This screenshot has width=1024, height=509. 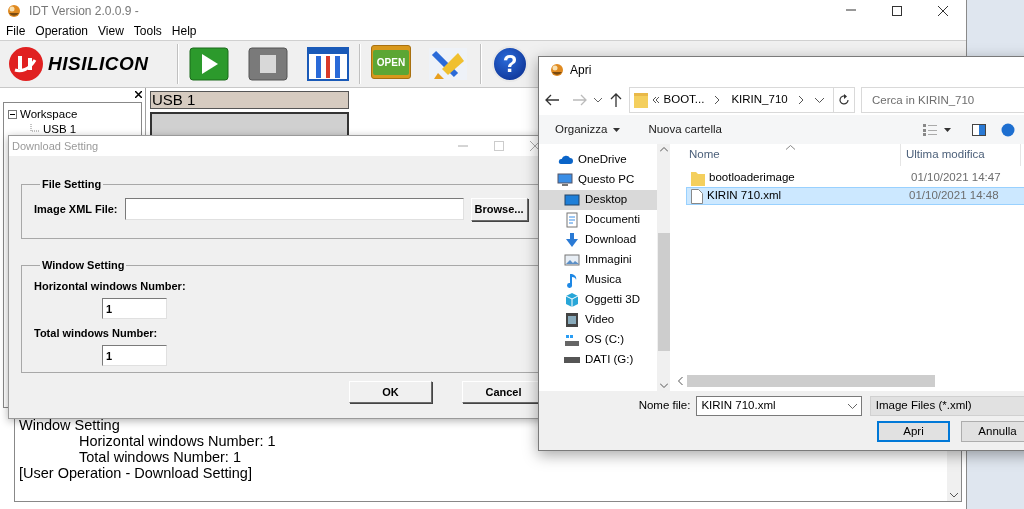 What do you see at coordinates (160, 457) in the screenshot?
I see `log-line: Total windows Number: 1` at bounding box center [160, 457].